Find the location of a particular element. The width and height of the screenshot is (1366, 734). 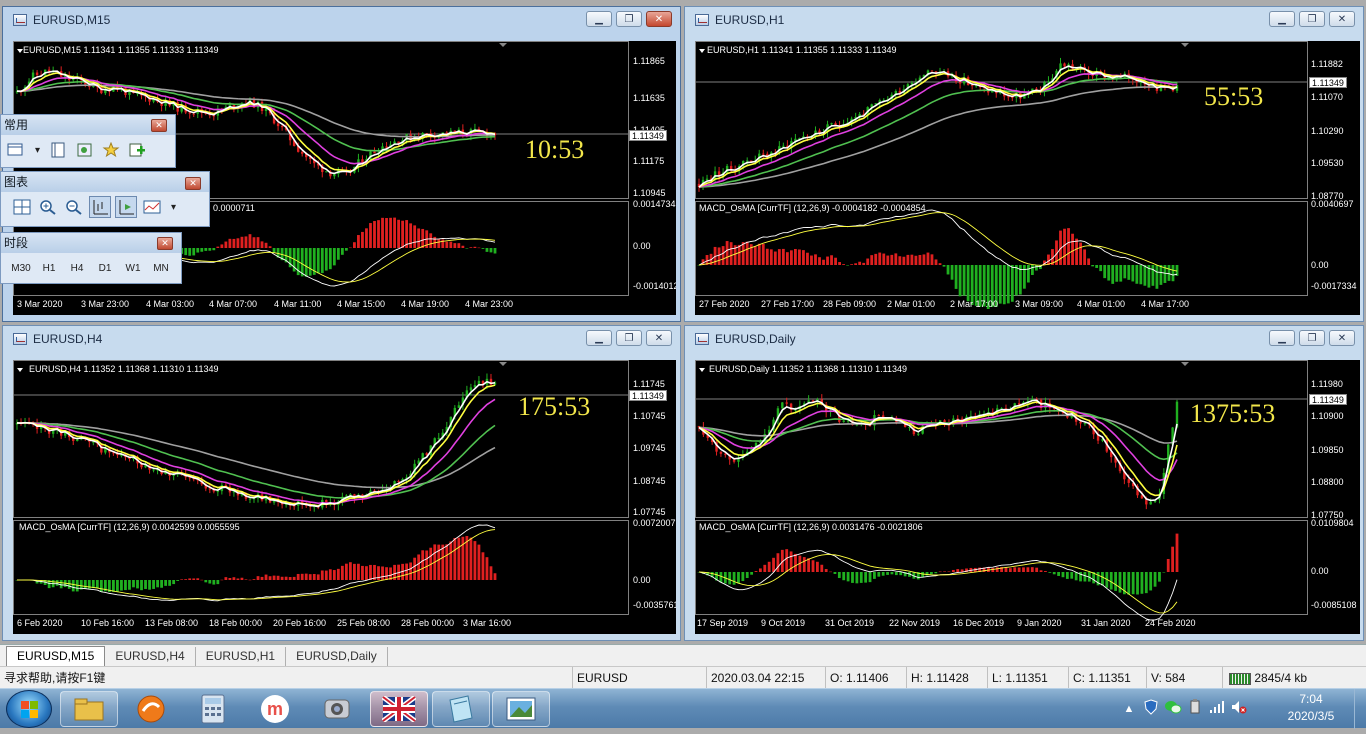

toolbar-title: 图表 is located at coordinates (105, 182).